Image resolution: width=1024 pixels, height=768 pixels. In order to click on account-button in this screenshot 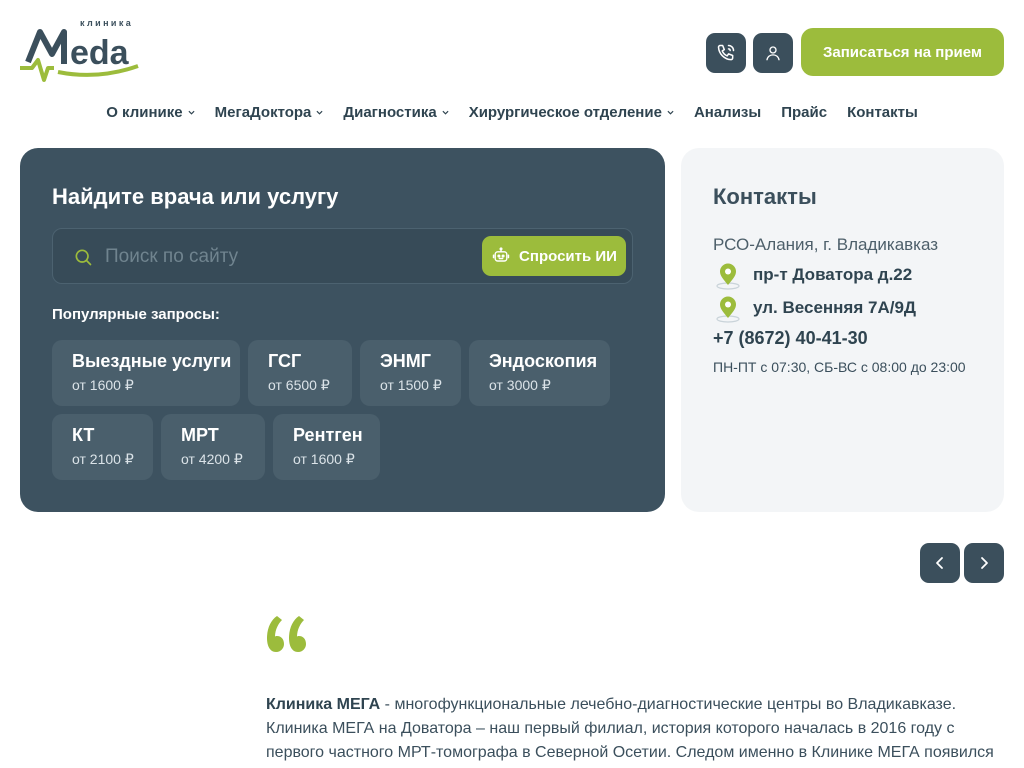, I will do `click(773, 53)`.